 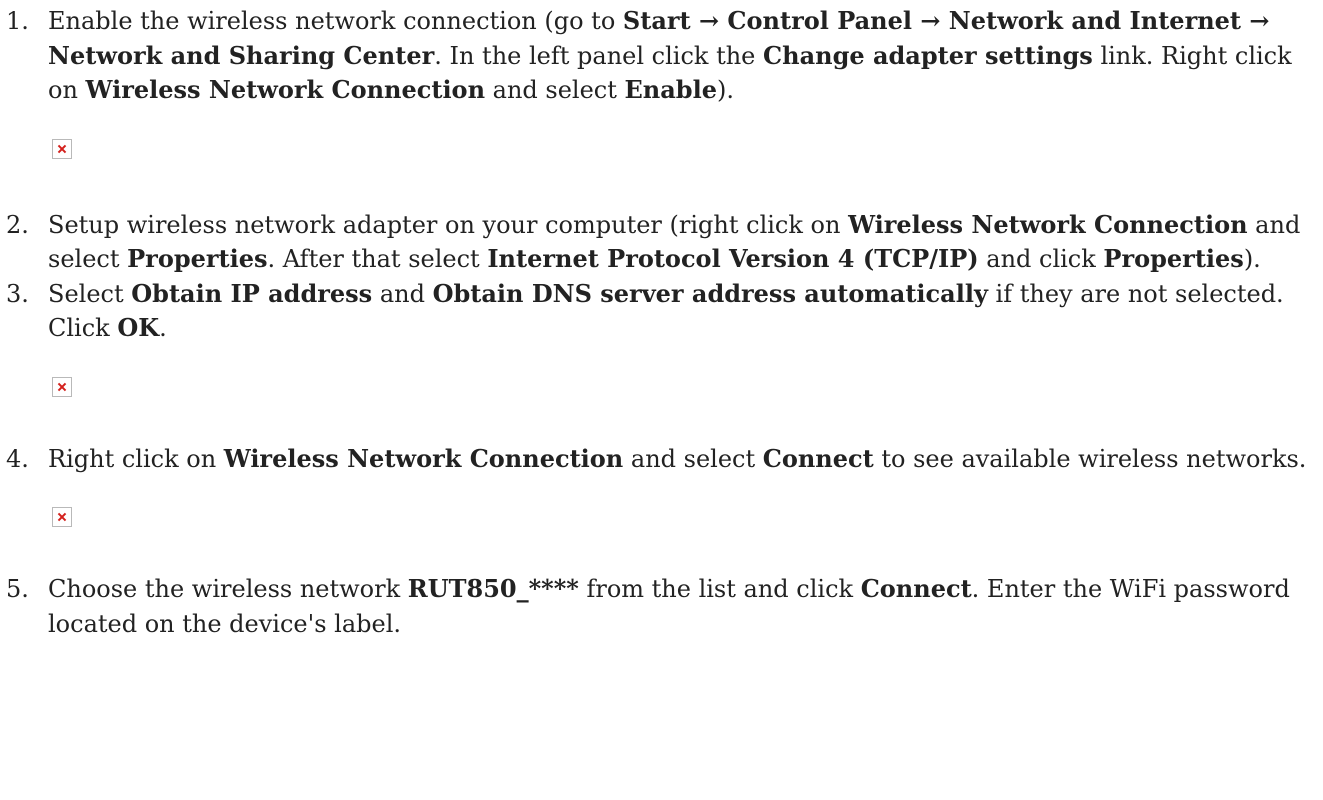 What do you see at coordinates (1090, 458) in the screenshot?
I see `step-plain-text: to see available wireless networks.` at bounding box center [1090, 458].